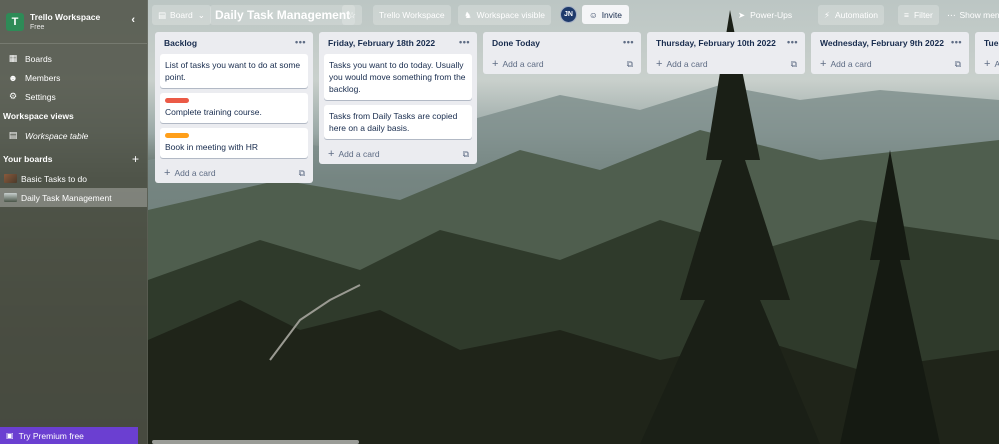 The image size is (999, 444). What do you see at coordinates (923, 15) in the screenshot?
I see `filter-label: Filter` at bounding box center [923, 15].